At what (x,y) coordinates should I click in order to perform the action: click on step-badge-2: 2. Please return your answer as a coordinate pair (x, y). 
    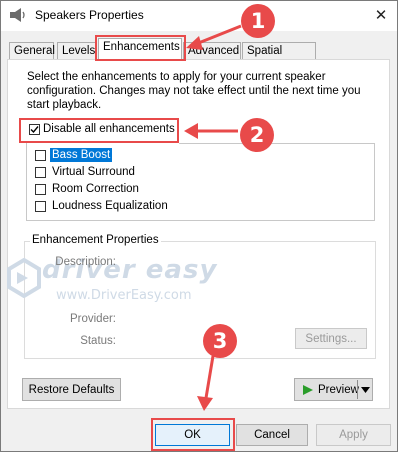
    Looking at the image, I should click on (257, 135).